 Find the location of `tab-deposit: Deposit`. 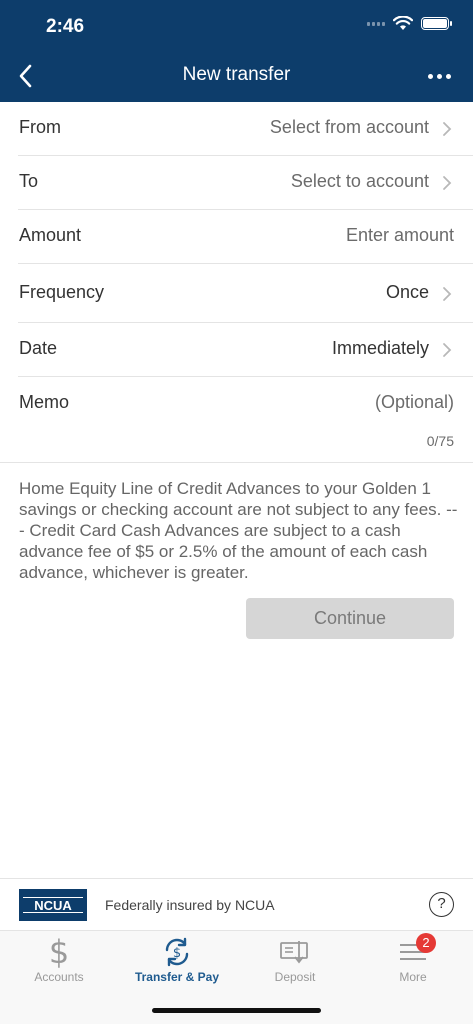

tab-deposit: Deposit is located at coordinates (295, 961).